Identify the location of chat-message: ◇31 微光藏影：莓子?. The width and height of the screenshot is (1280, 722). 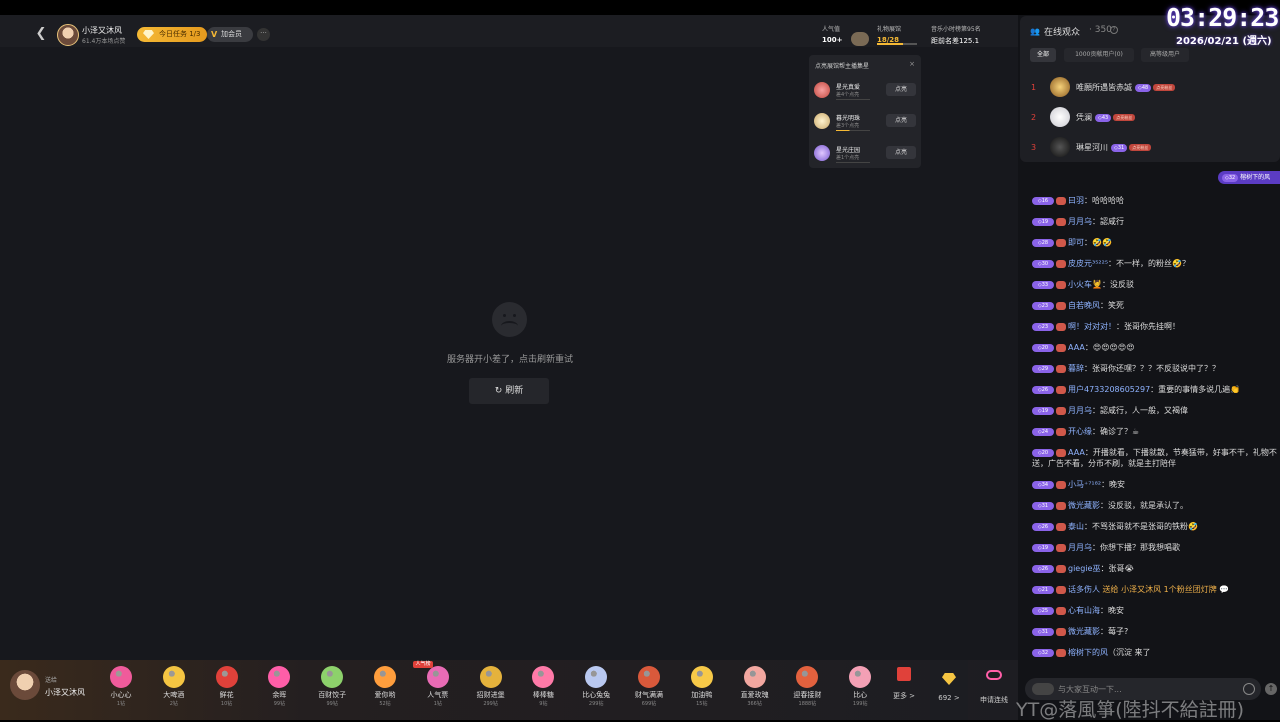
(1155, 631).